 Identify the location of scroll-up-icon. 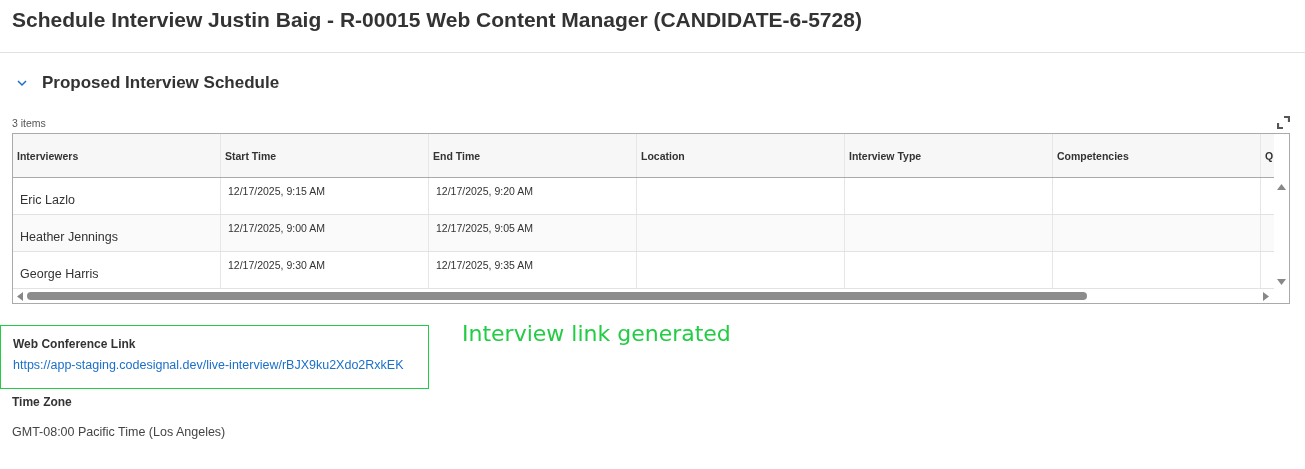
(1281, 187).